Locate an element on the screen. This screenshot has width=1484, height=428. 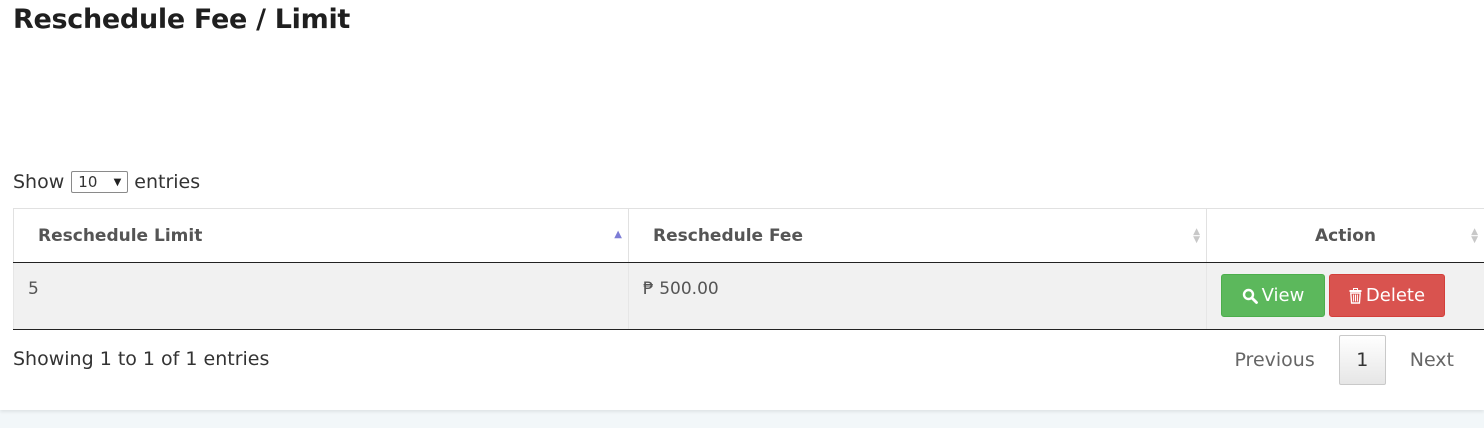
search-icon is located at coordinates (1250, 296).